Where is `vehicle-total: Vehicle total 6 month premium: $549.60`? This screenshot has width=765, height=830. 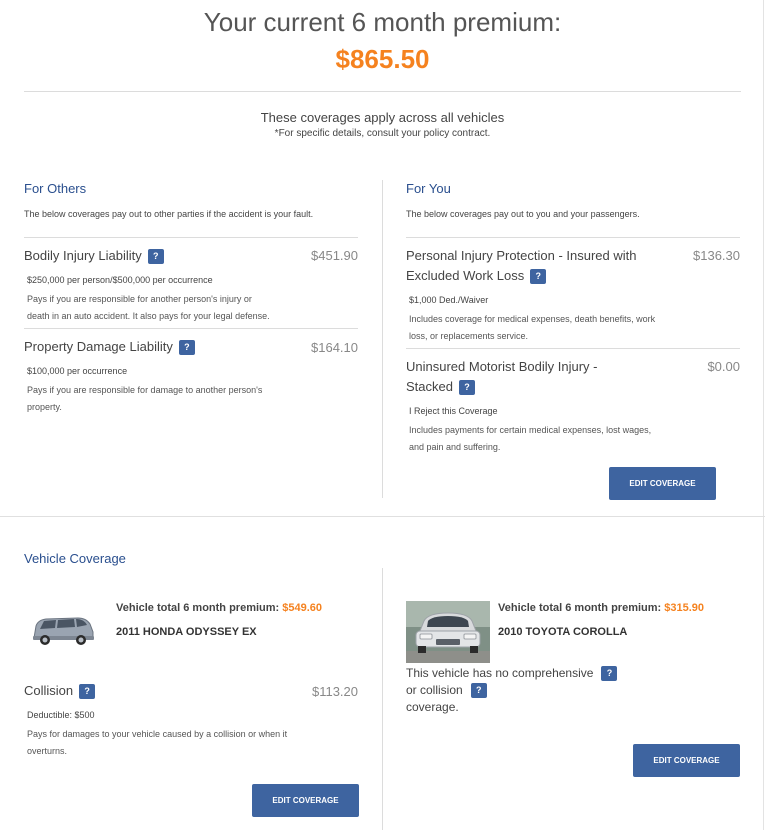 vehicle-total: Vehicle total 6 month premium: $549.60 is located at coordinates (219, 608).